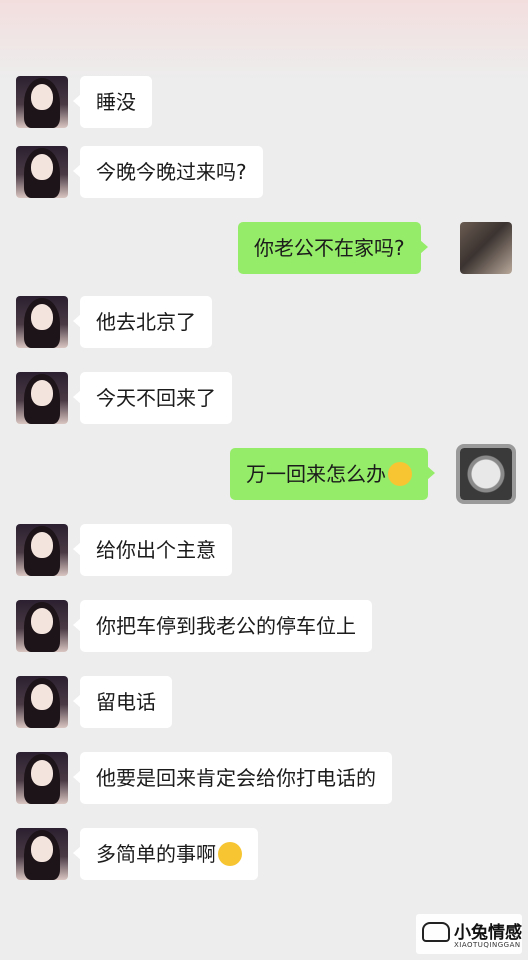 Image resolution: width=528 pixels, height=960 pixels. What do you see at coordinates (487, 945) in the screenshot?
I see `watermark-subtitle: XIAOTUQINGGAN` at bounding box center [487, 945].